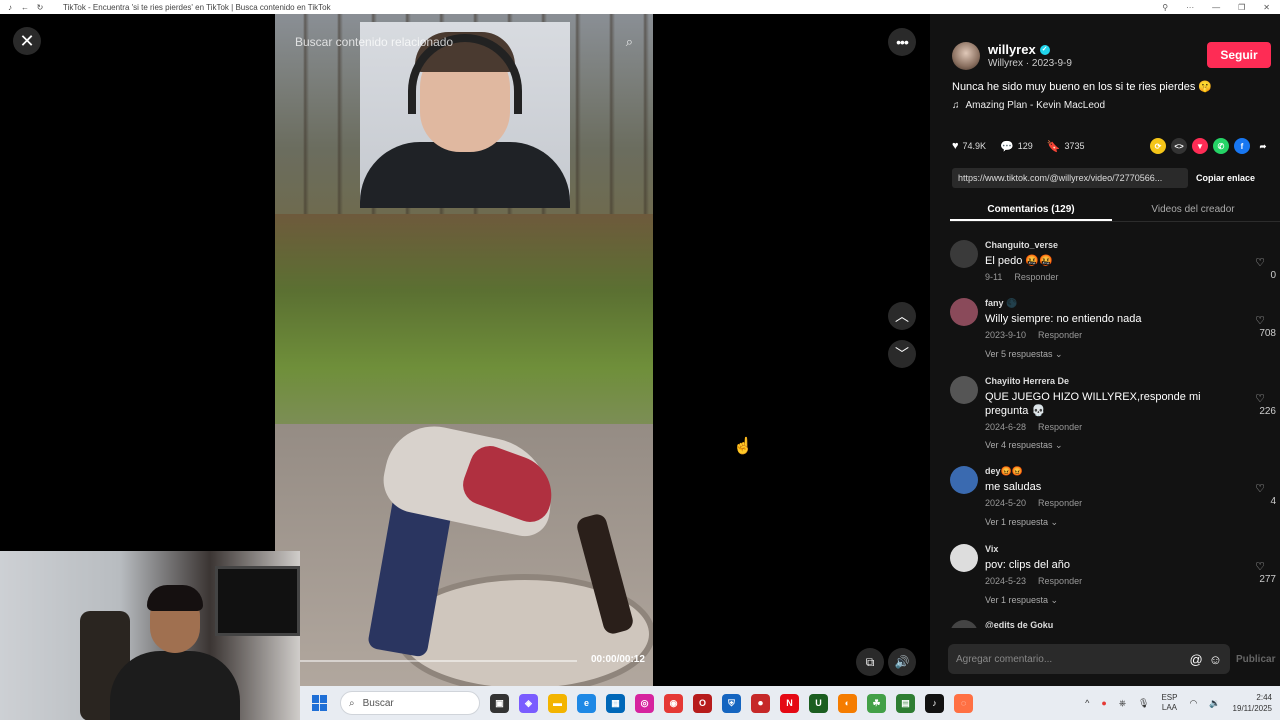  What do you see at coordinates (499, 703) in the screenshot?
I see `task-view-icon: ▣` at bounding box center [499, 703].